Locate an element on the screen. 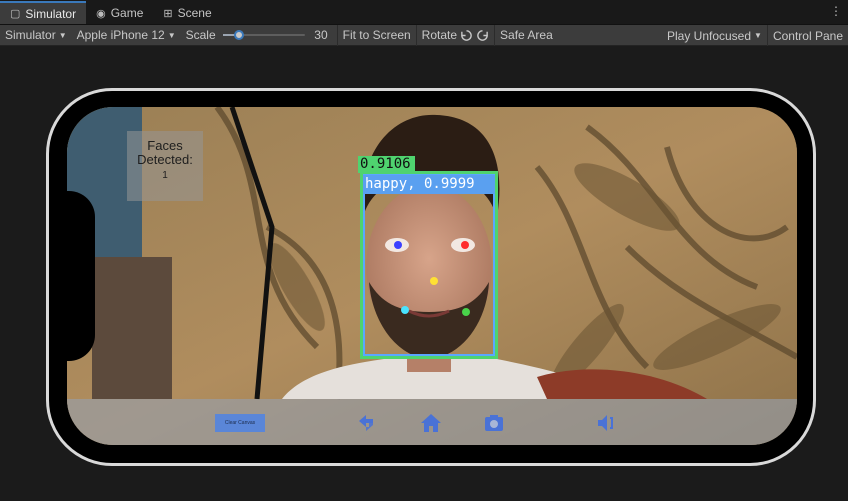 The height and width of the screenshot is (501, 848). emotion-label: happy, 0.9999 is located at coordinates (429, 184).